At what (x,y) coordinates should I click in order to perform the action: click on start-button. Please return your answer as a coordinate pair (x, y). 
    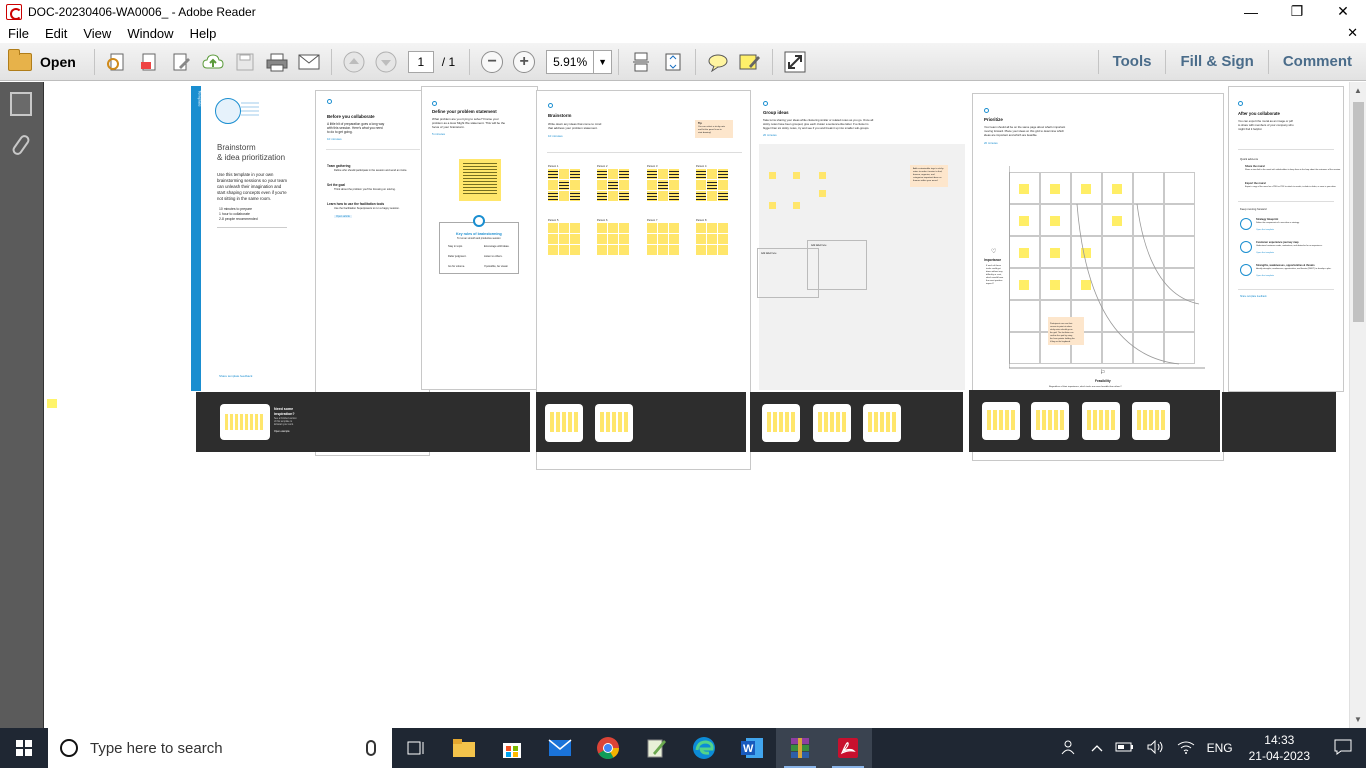
    Looking at the image, I should click on (24, 748).